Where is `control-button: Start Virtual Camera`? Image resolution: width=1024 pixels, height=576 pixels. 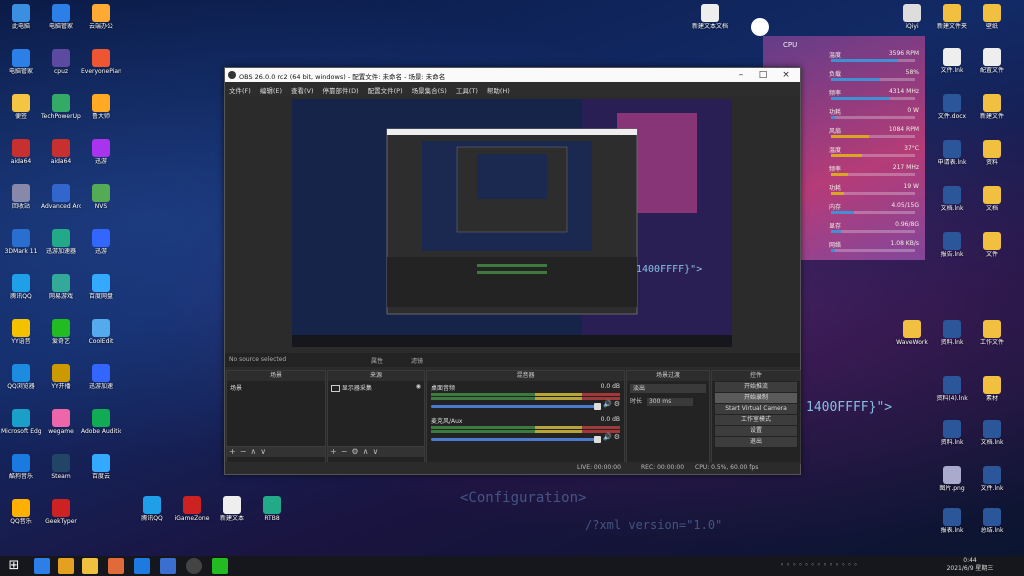
control-button: Start Virtual Camera is located at coordinates (756, 409).